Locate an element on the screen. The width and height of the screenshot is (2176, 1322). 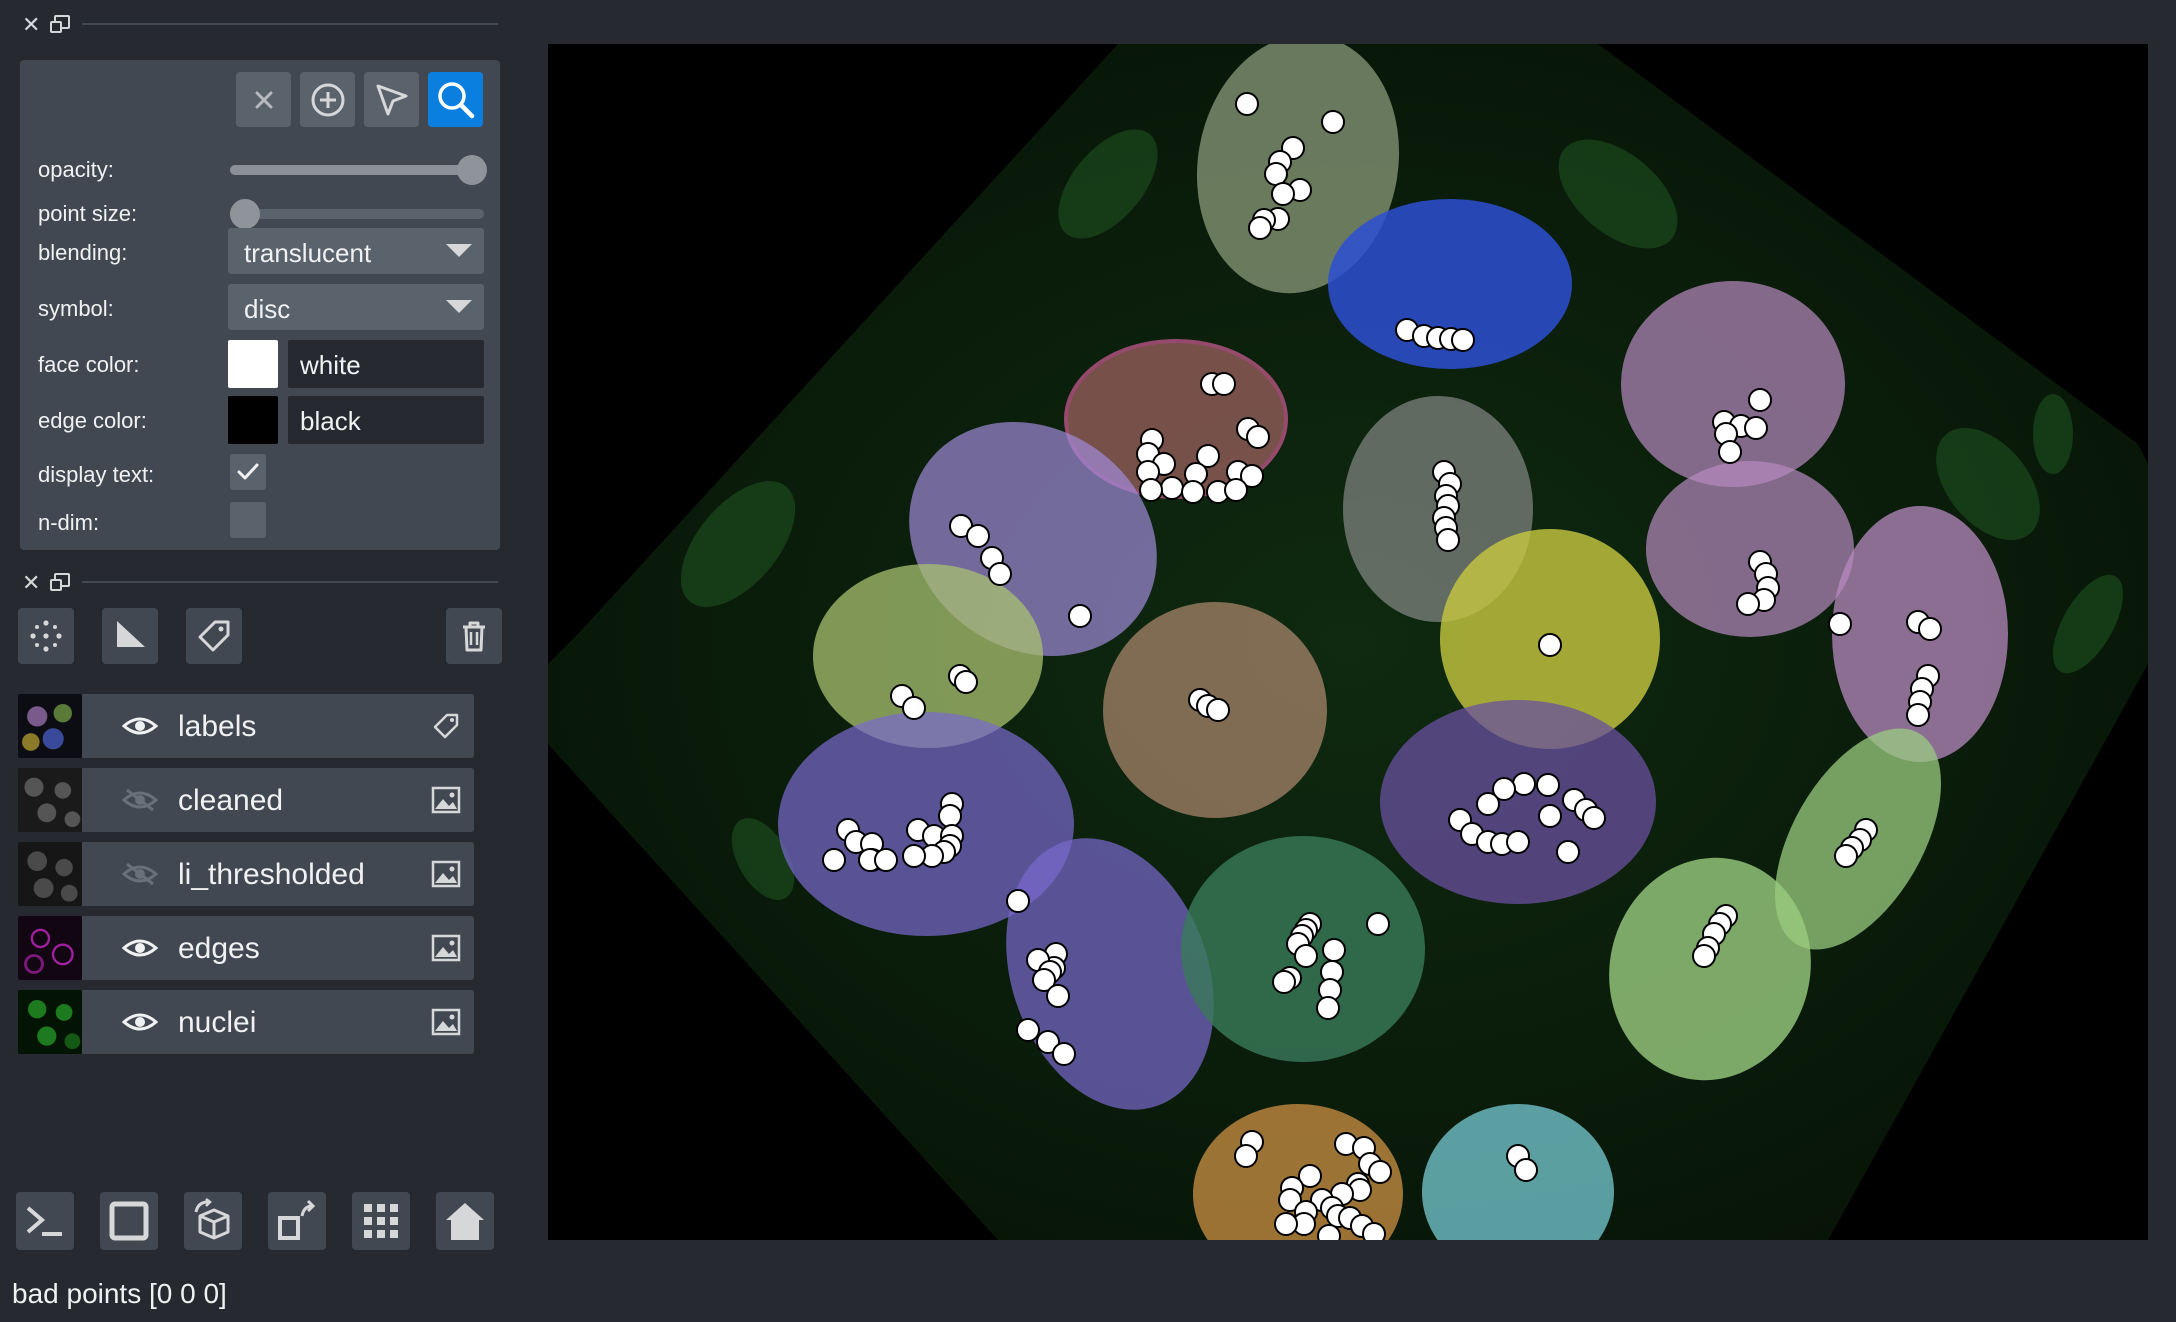
opacity-row: opacity: is located at coordinates (262, 169).